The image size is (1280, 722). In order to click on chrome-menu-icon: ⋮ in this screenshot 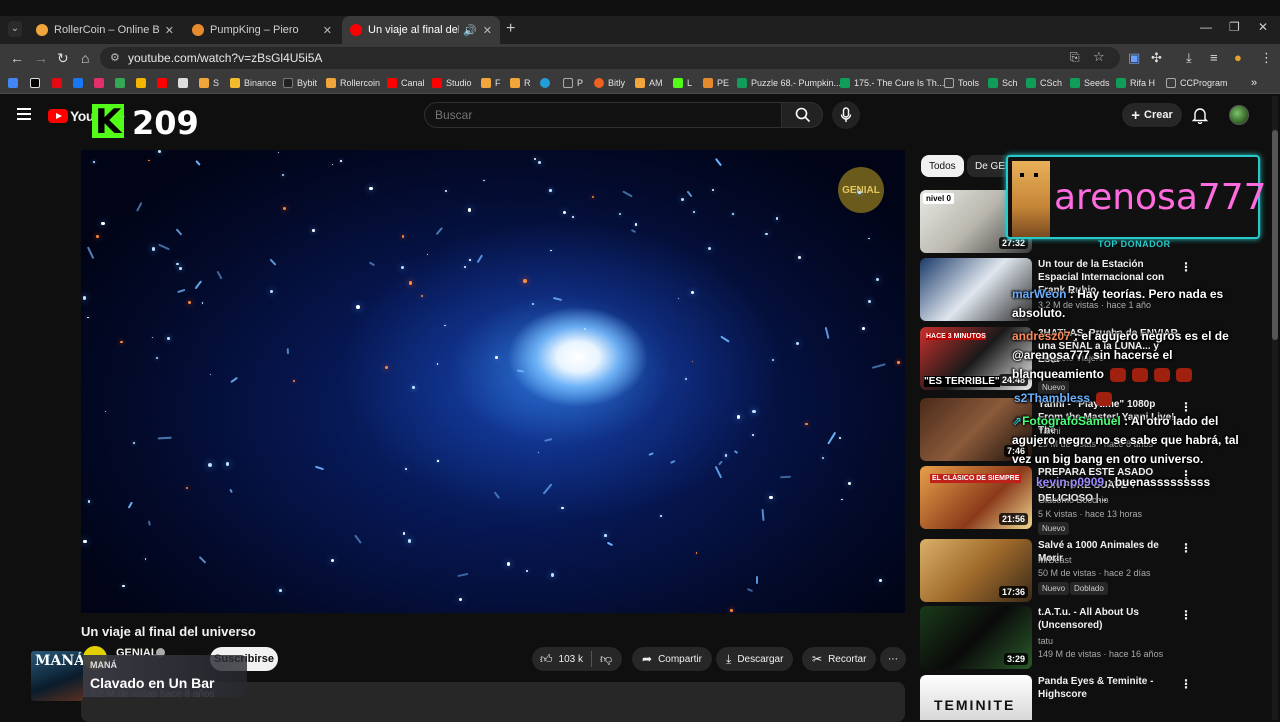, I will do `click(1266, 58)`.